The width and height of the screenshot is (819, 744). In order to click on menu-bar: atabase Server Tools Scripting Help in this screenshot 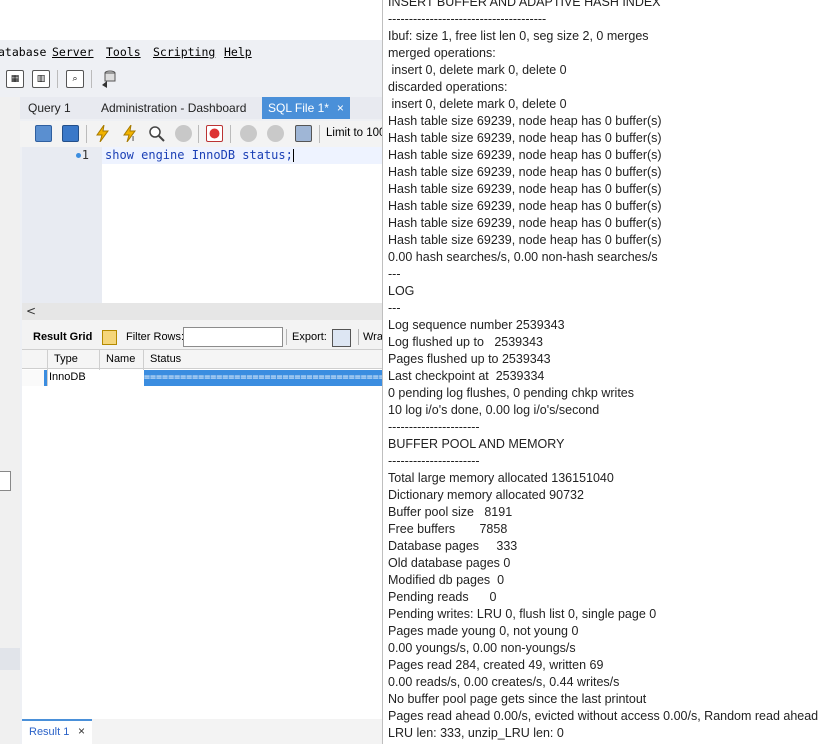, I will do `click(191, 52)`.